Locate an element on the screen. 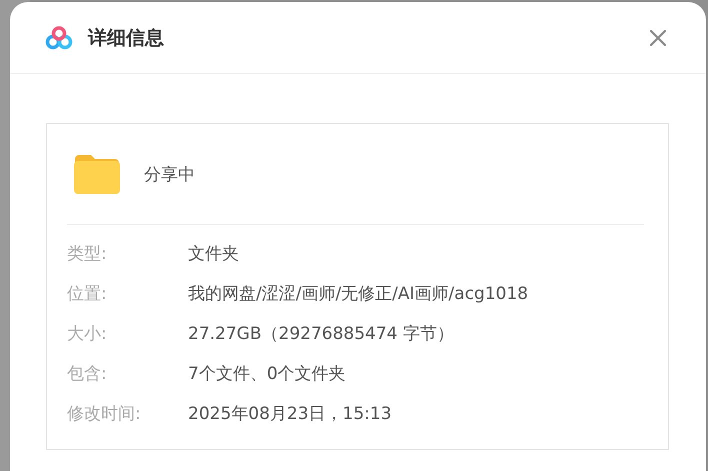 The image size is (708, 471). detail-value: 7个文件、0个文件夹 is located at coordinates (267, 373).